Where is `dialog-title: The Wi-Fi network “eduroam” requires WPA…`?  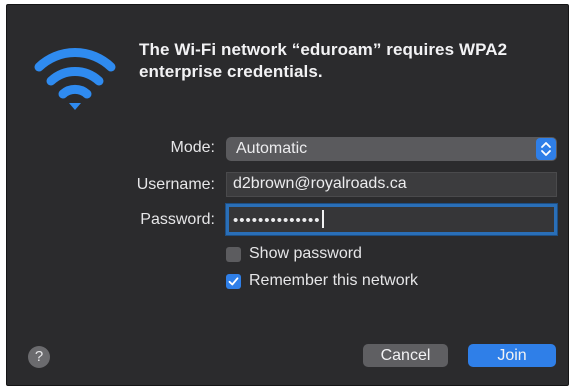 dialog-title: The Wi-Fi network “eduroam” requires WPA… is located at coordinates (323, 60).